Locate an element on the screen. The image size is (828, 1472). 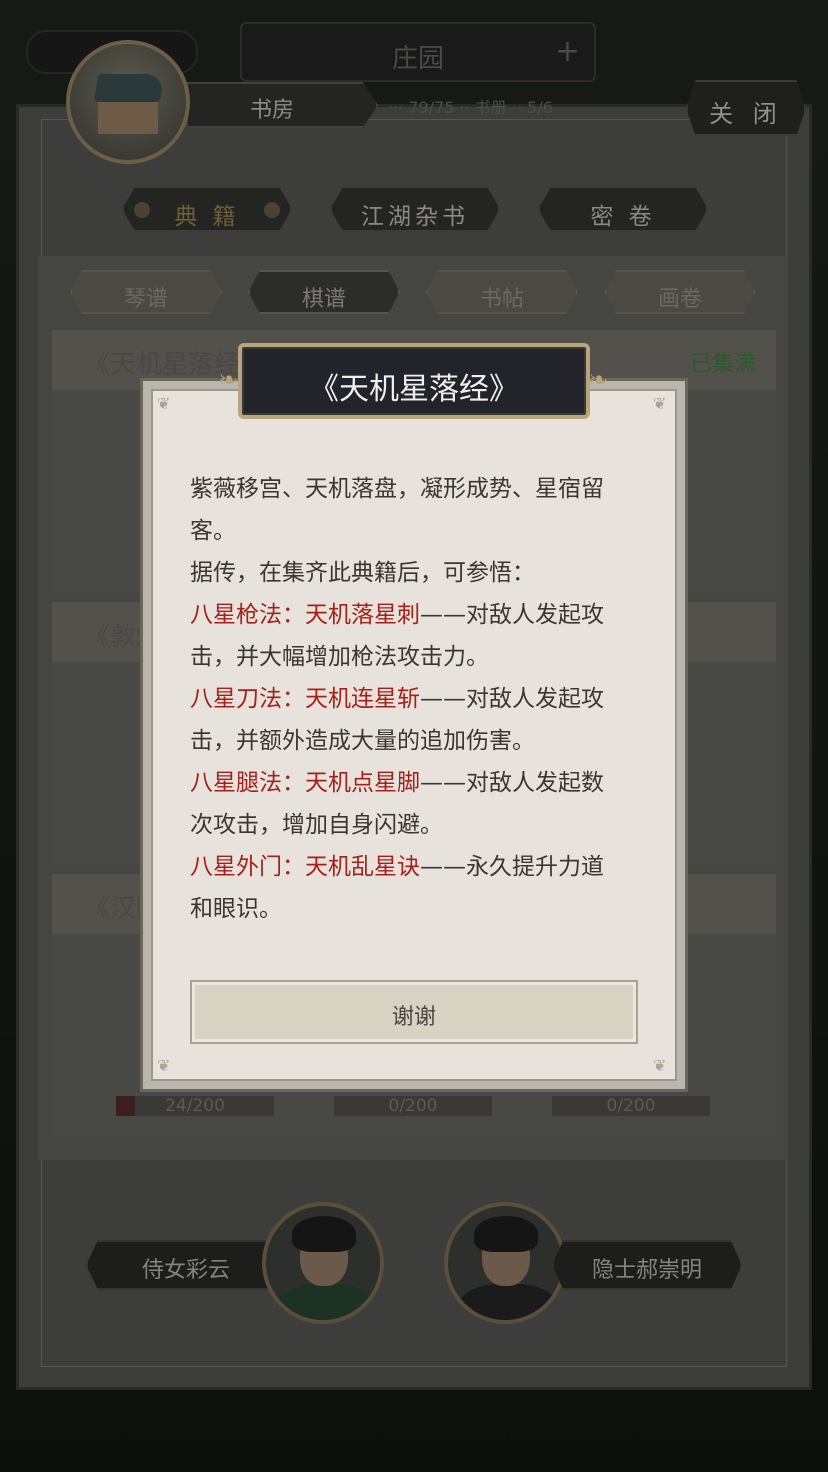
skill-name: 八星枪法：天机落星刺 is located at coordinates (305, 615).